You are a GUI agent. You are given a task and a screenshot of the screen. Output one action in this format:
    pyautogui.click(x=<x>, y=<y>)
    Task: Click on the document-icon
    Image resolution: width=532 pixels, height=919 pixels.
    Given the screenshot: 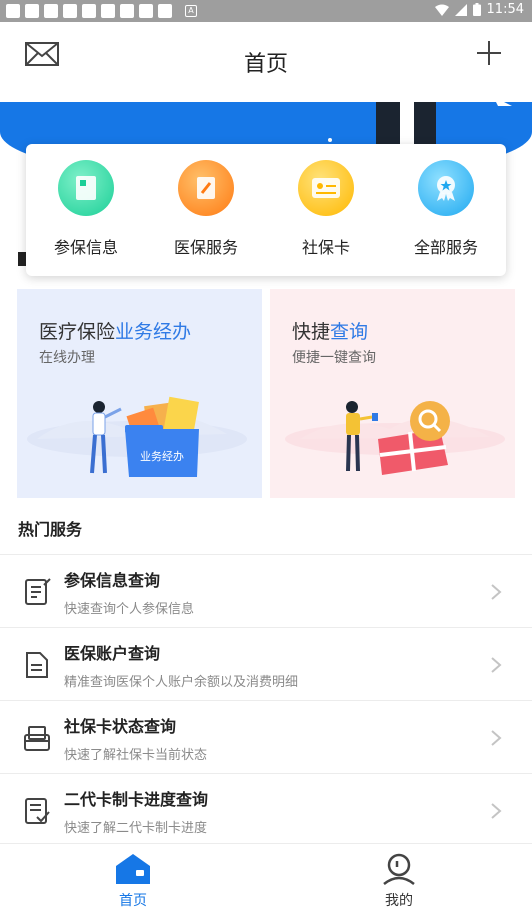 What is the action you would take?
    pyautogui.click(x=37, y=665)
    